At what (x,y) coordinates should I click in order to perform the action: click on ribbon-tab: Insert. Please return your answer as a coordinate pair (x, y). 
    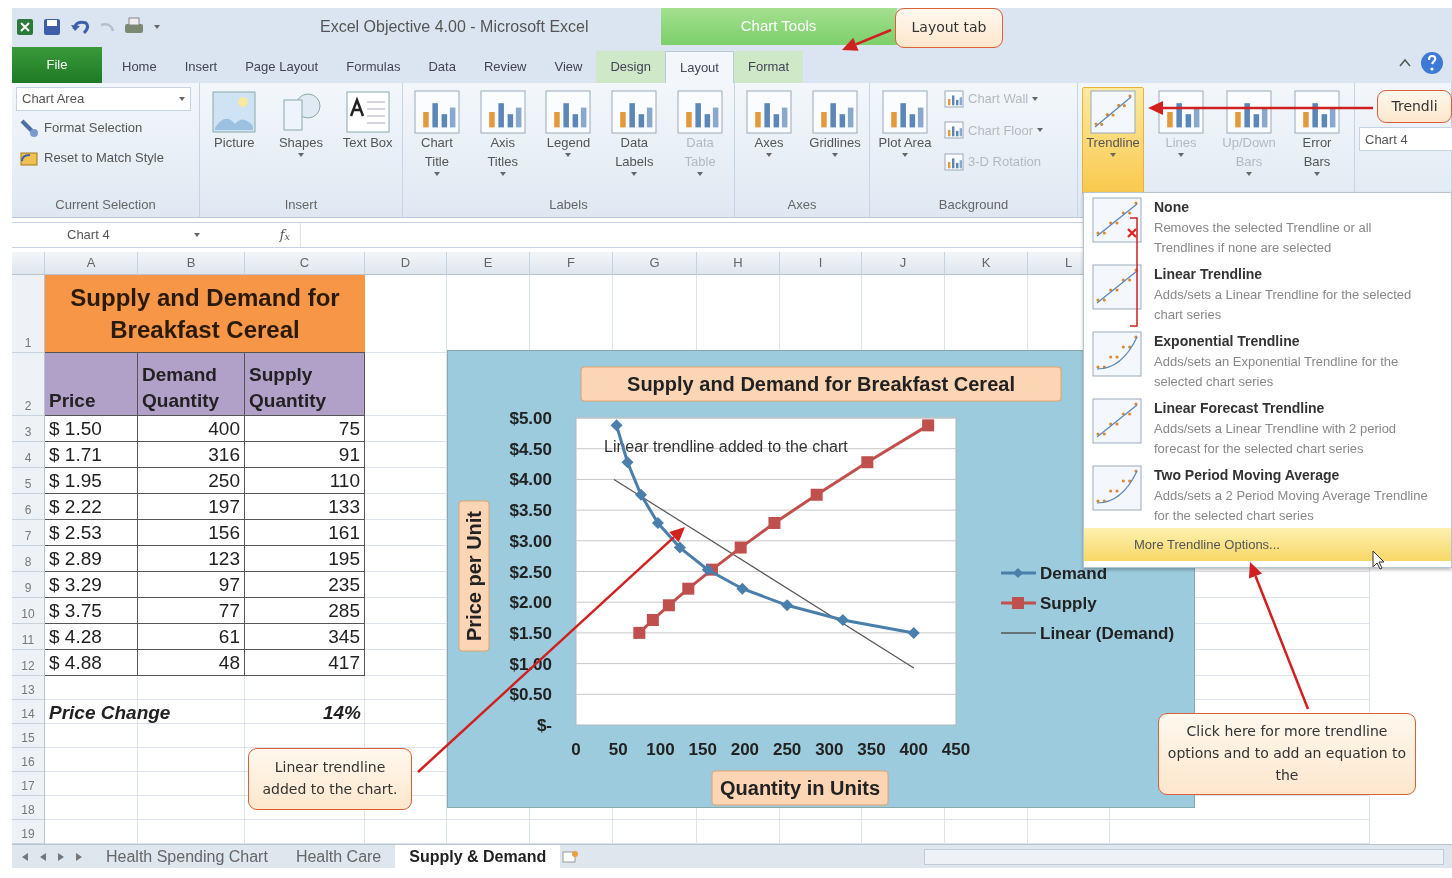
    Looking at the image, I should click on (201, 67).